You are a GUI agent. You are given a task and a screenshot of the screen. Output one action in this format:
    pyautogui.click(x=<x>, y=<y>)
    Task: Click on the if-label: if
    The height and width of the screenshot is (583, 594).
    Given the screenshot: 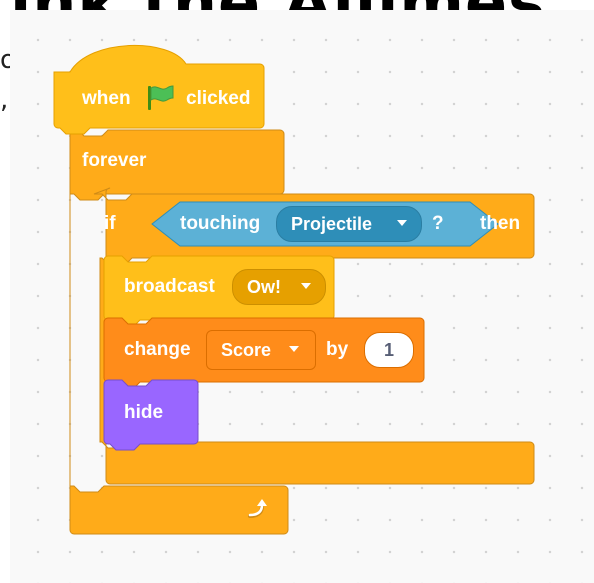 What is the action you would take?
    pyautogui.click(x=110, y=223)
    